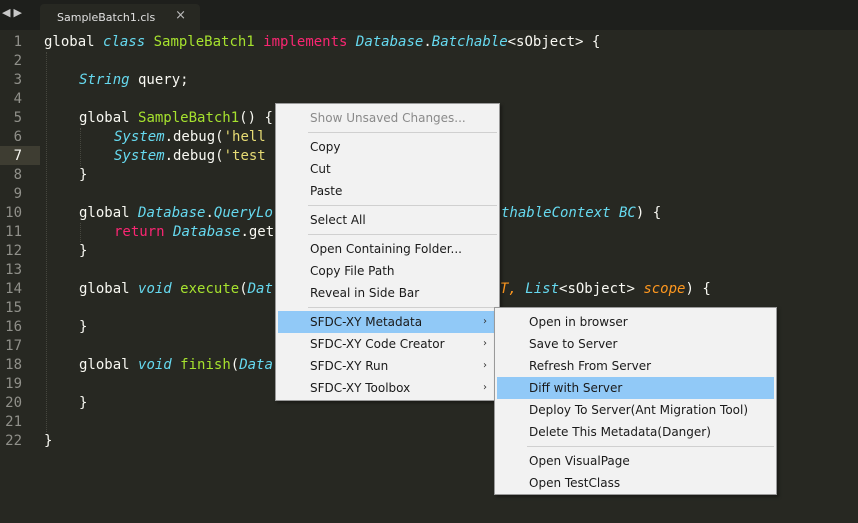 This screenshot has height=523, width=858. I want to click on menu-item-cut: Cut, so click(387, 169).